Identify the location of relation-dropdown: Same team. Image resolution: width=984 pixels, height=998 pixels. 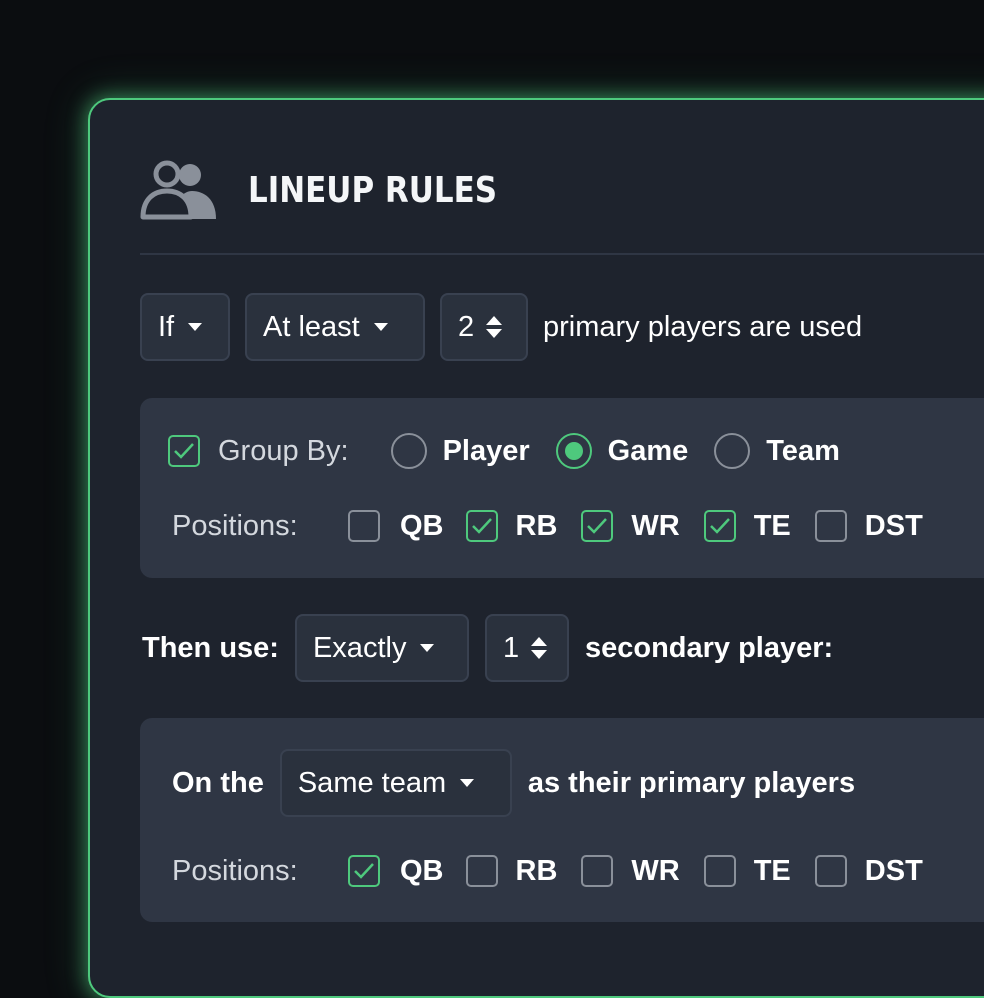
(395, 783).